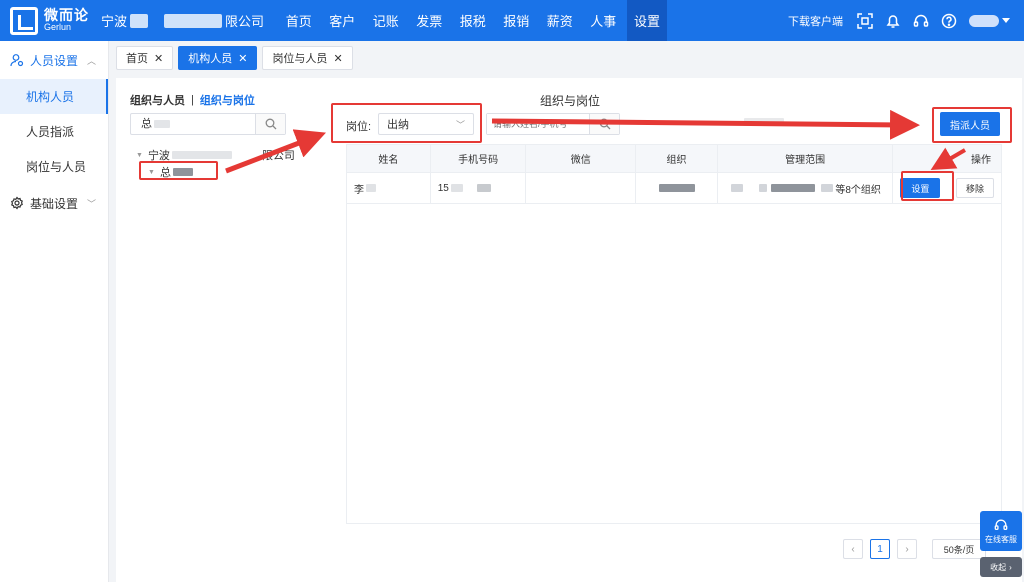 The height and width of the screenshot is (582, 1024). What do you see at coordinates (980, 160) in the screenshot?
I see `col-actions: 操作` at bounding box center [980, 160].